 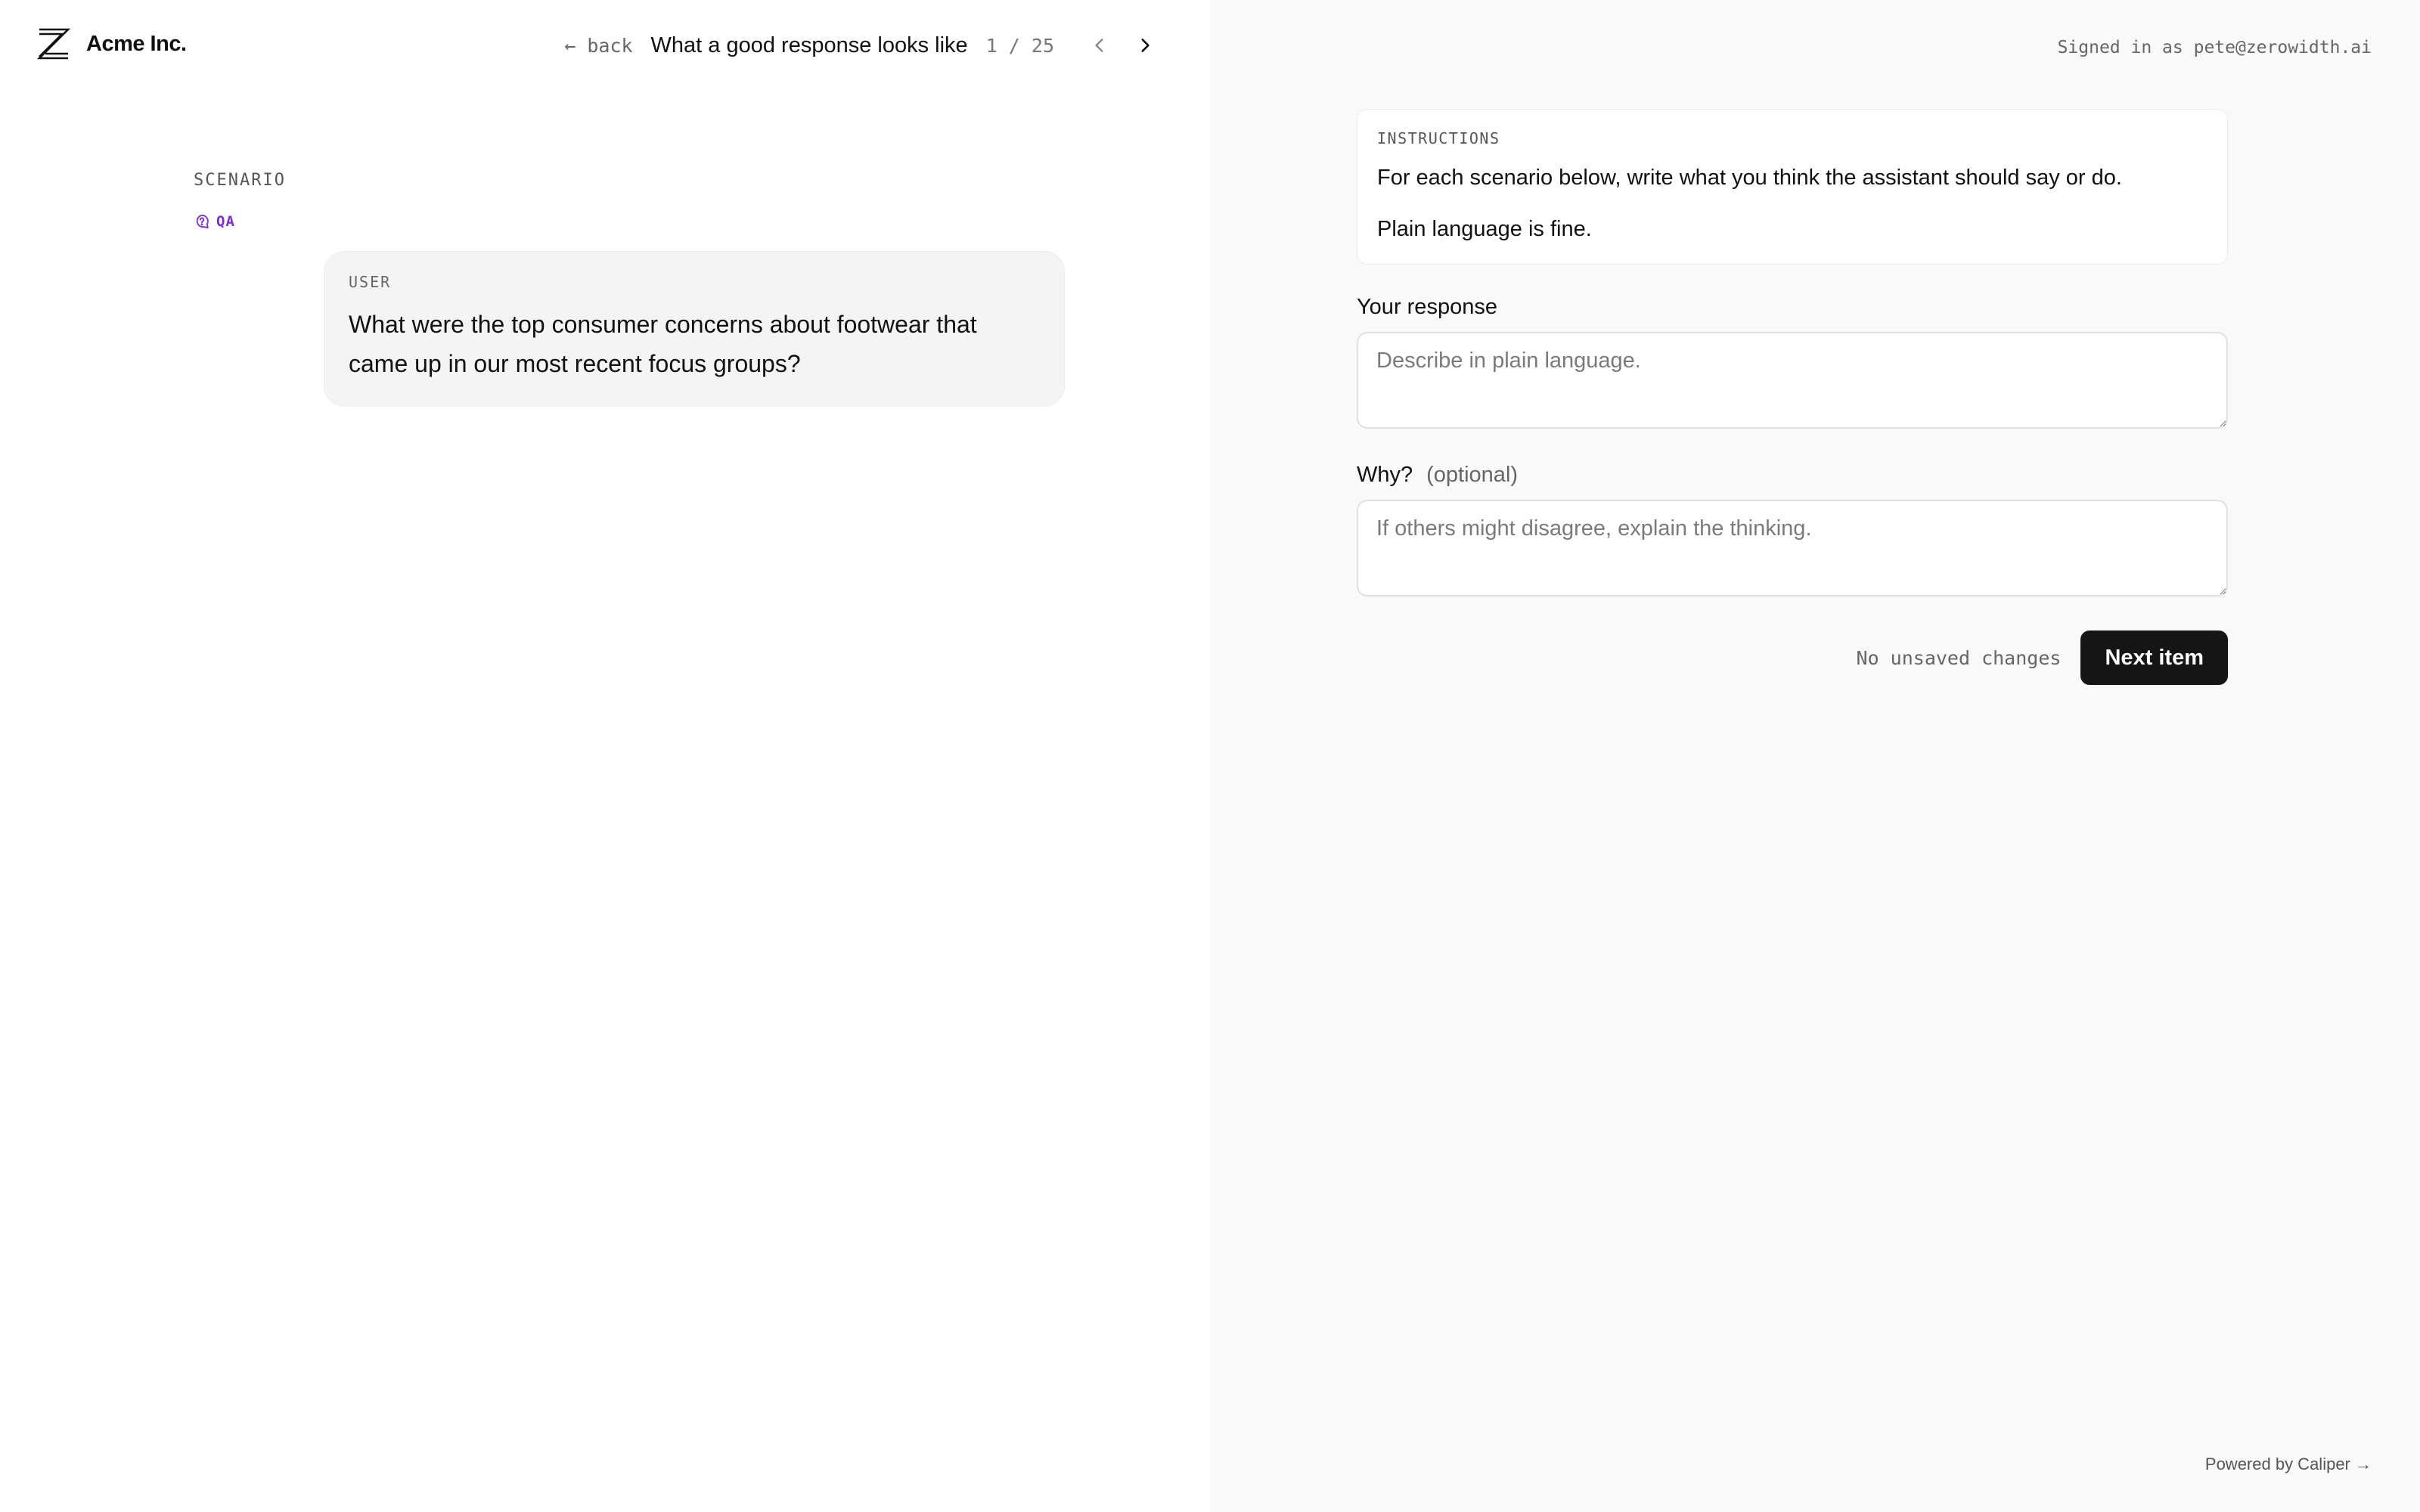 What do you see at coordinates (1792, 380) in the screenshot?
I see `response-textarea` at bounding box center [1792, 380].